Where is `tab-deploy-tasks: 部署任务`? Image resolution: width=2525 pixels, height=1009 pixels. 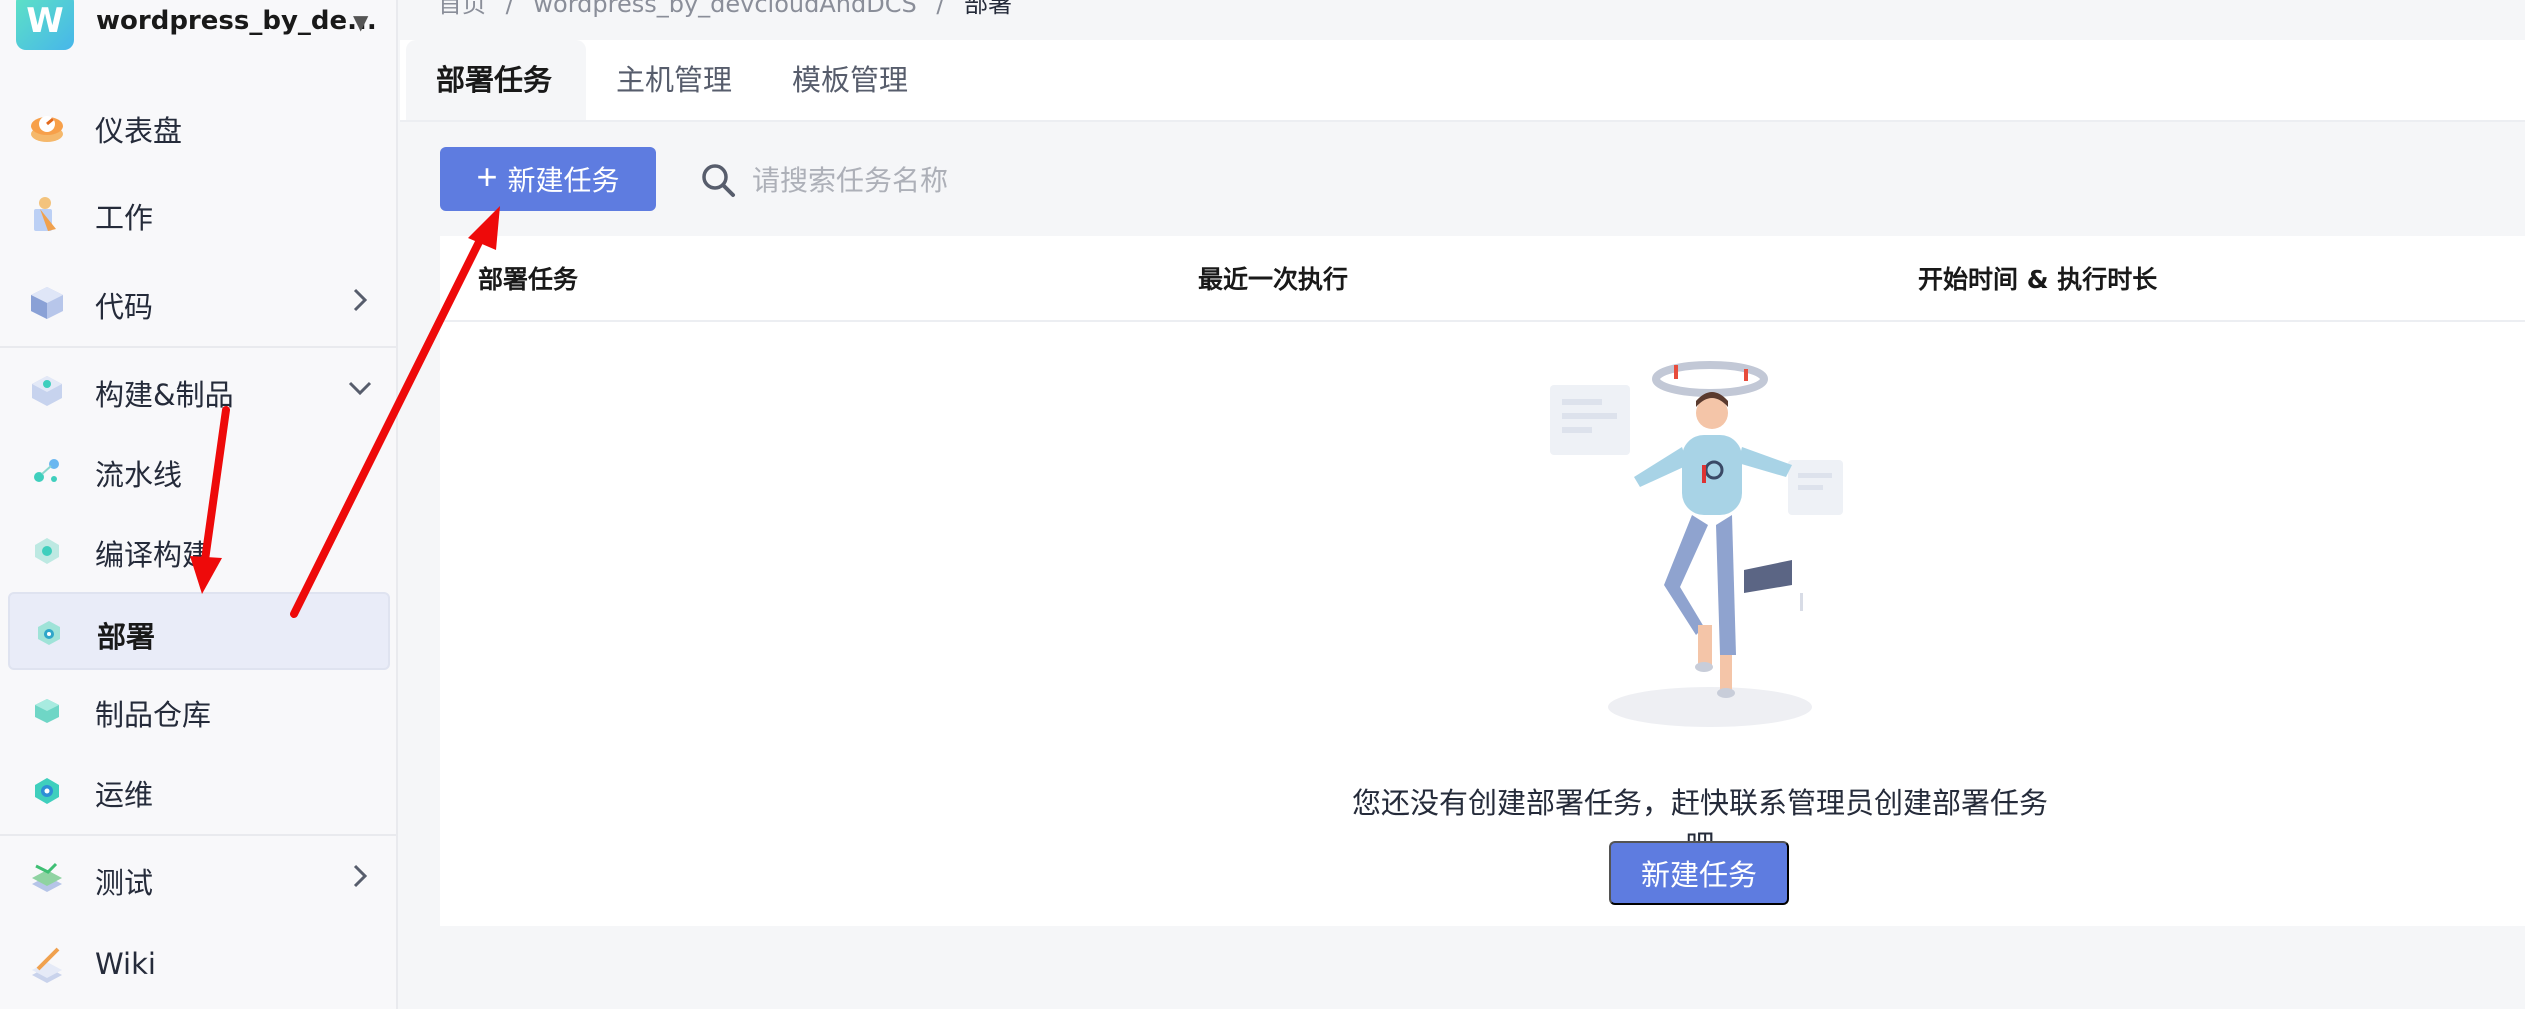
tab-deploy-tasks: 部署任务 is located at coordinates (496, 80).